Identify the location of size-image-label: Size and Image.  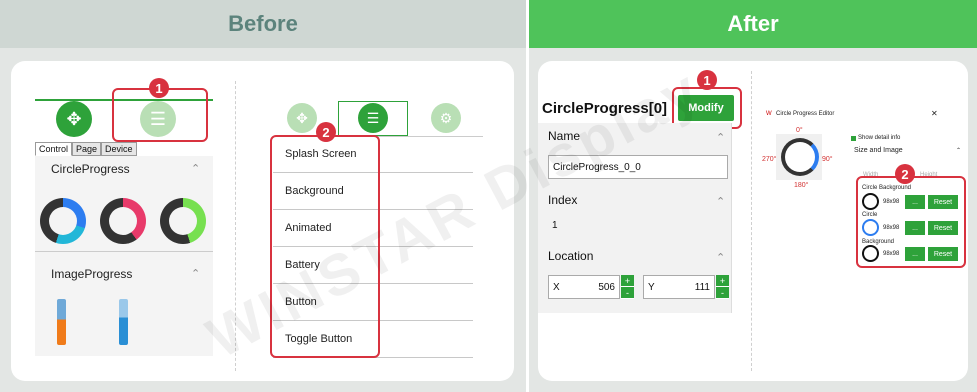
(878, 150).